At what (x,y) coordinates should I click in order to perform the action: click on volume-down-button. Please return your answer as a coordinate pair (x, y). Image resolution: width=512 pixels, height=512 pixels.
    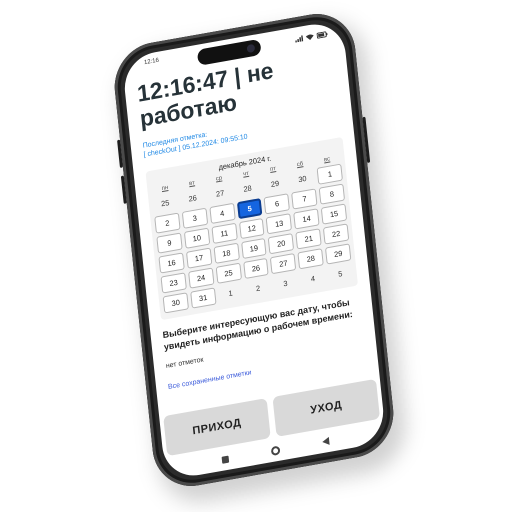
    Looking at the image, I should click on (123, 189).